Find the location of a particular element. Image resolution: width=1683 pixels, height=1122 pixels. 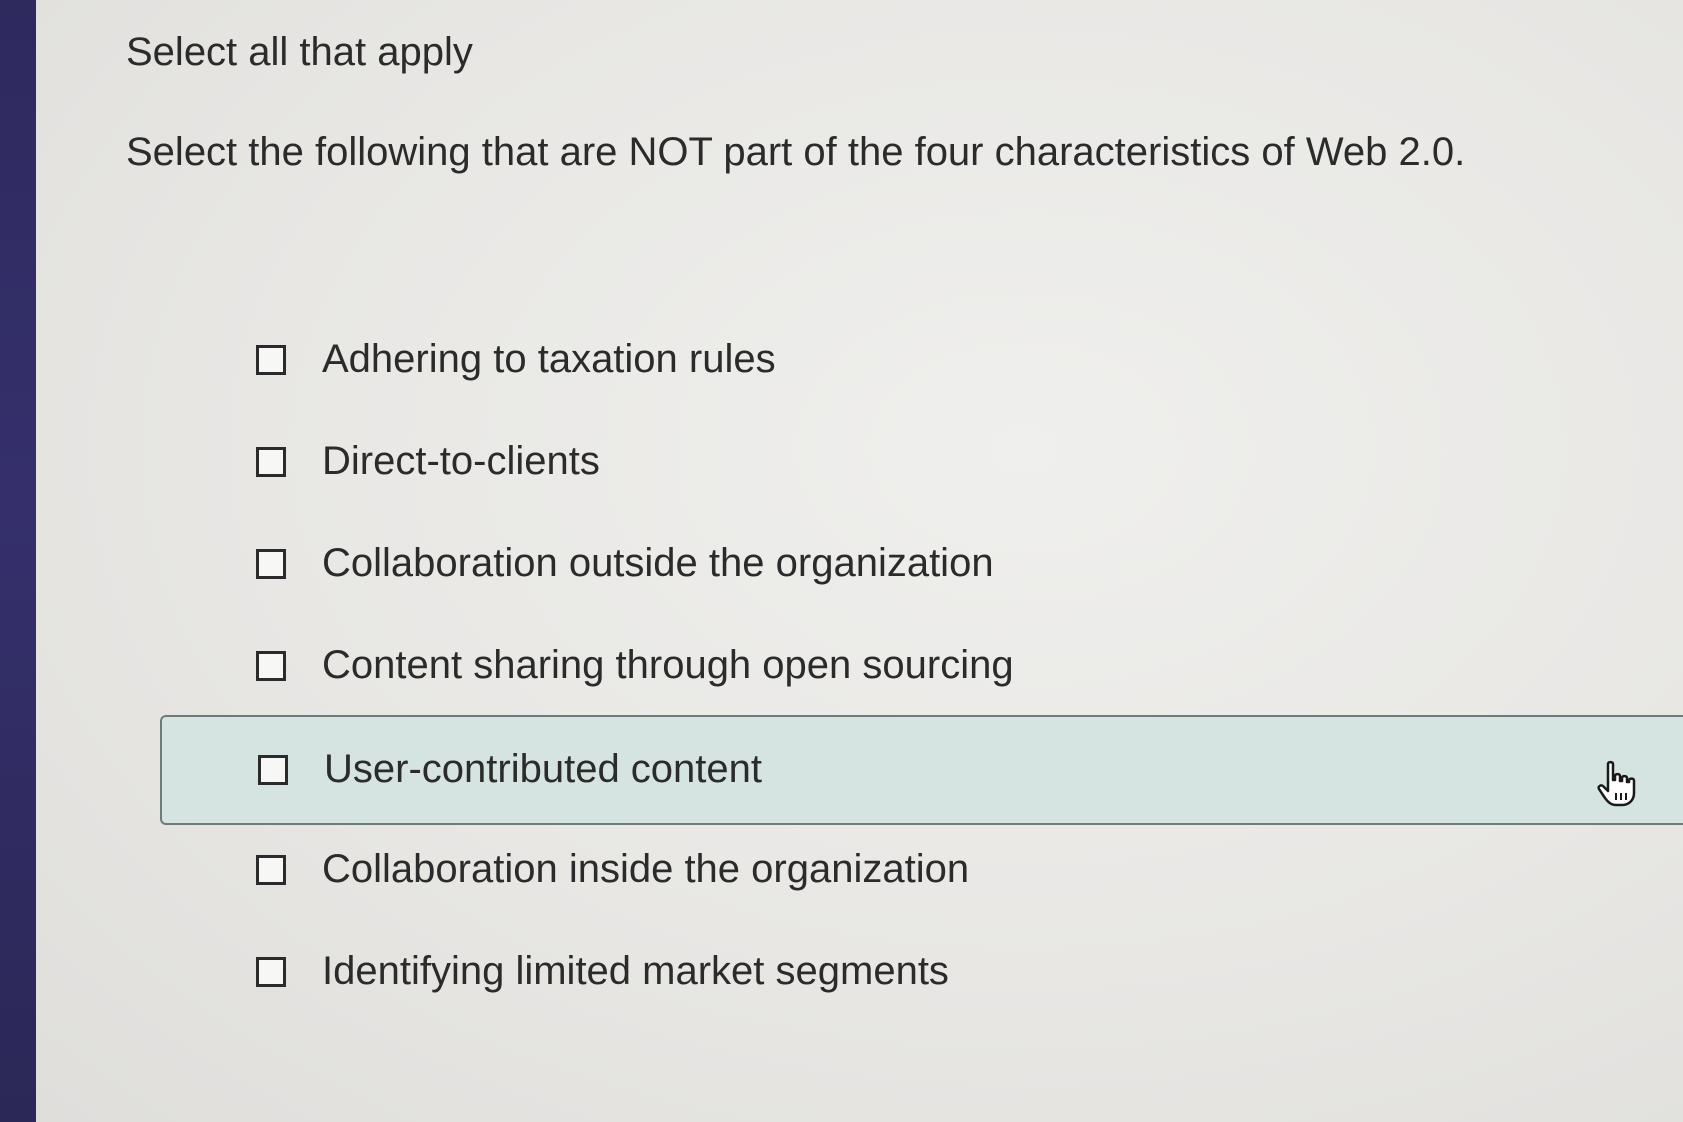

option-label: Collaboration outside the organization is located at coordinates (658, 563).